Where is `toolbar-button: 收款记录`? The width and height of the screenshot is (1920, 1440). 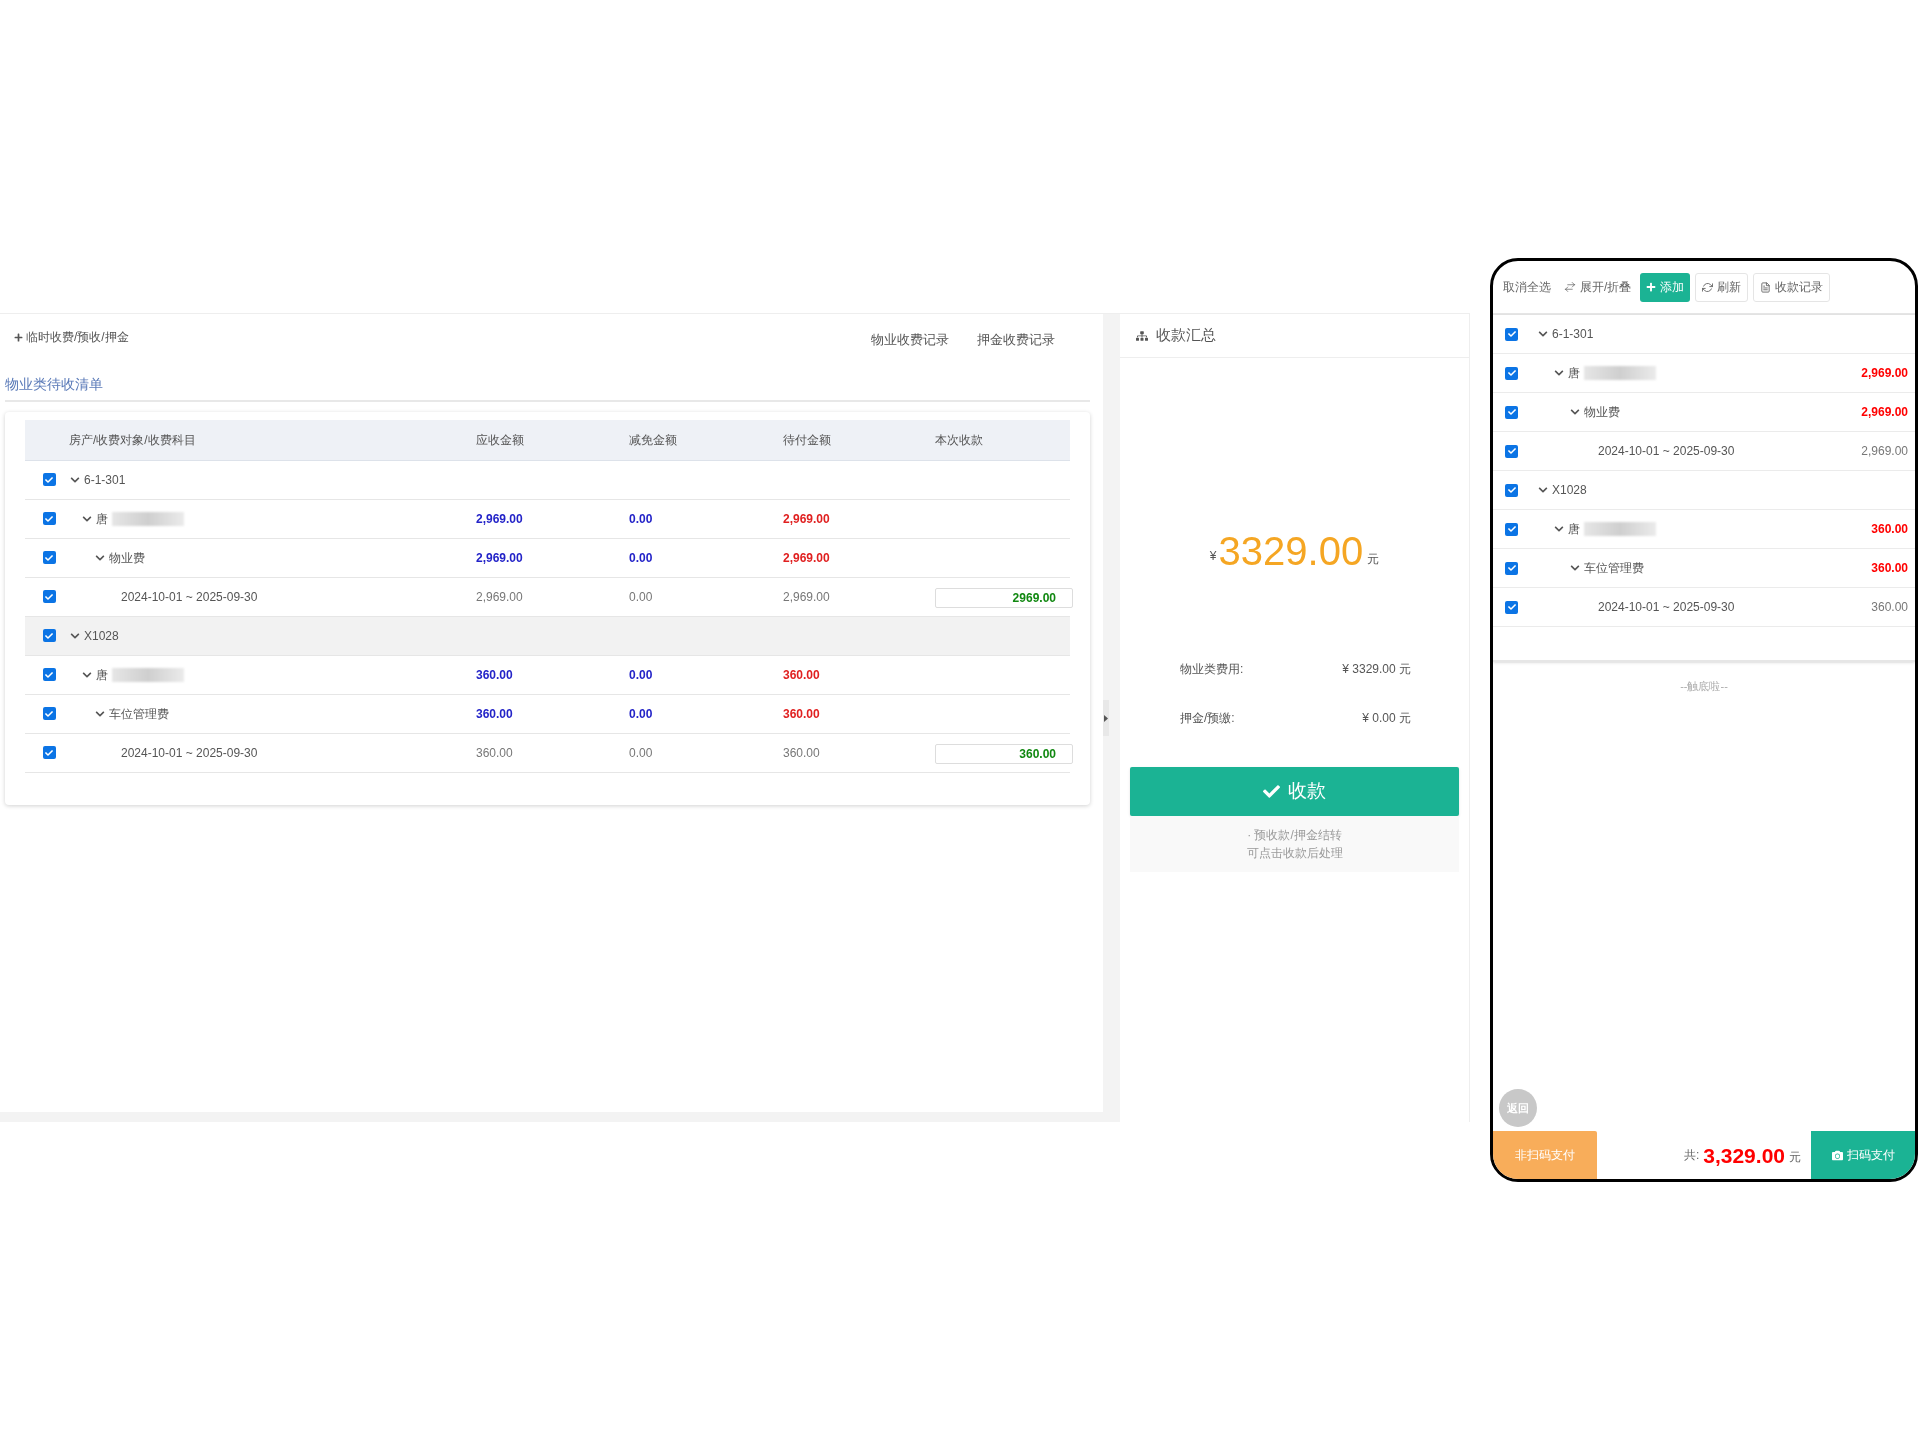
toolbar-button: 收款记录 is located at coordinates (1792, 287).